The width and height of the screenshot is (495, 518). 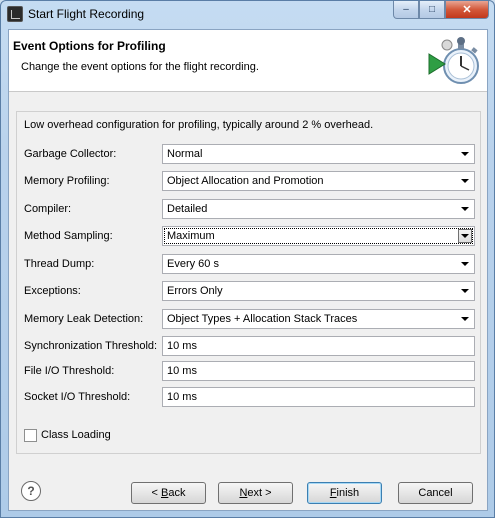 I want to click on back-button: < Back, so click(x=168, y=493).